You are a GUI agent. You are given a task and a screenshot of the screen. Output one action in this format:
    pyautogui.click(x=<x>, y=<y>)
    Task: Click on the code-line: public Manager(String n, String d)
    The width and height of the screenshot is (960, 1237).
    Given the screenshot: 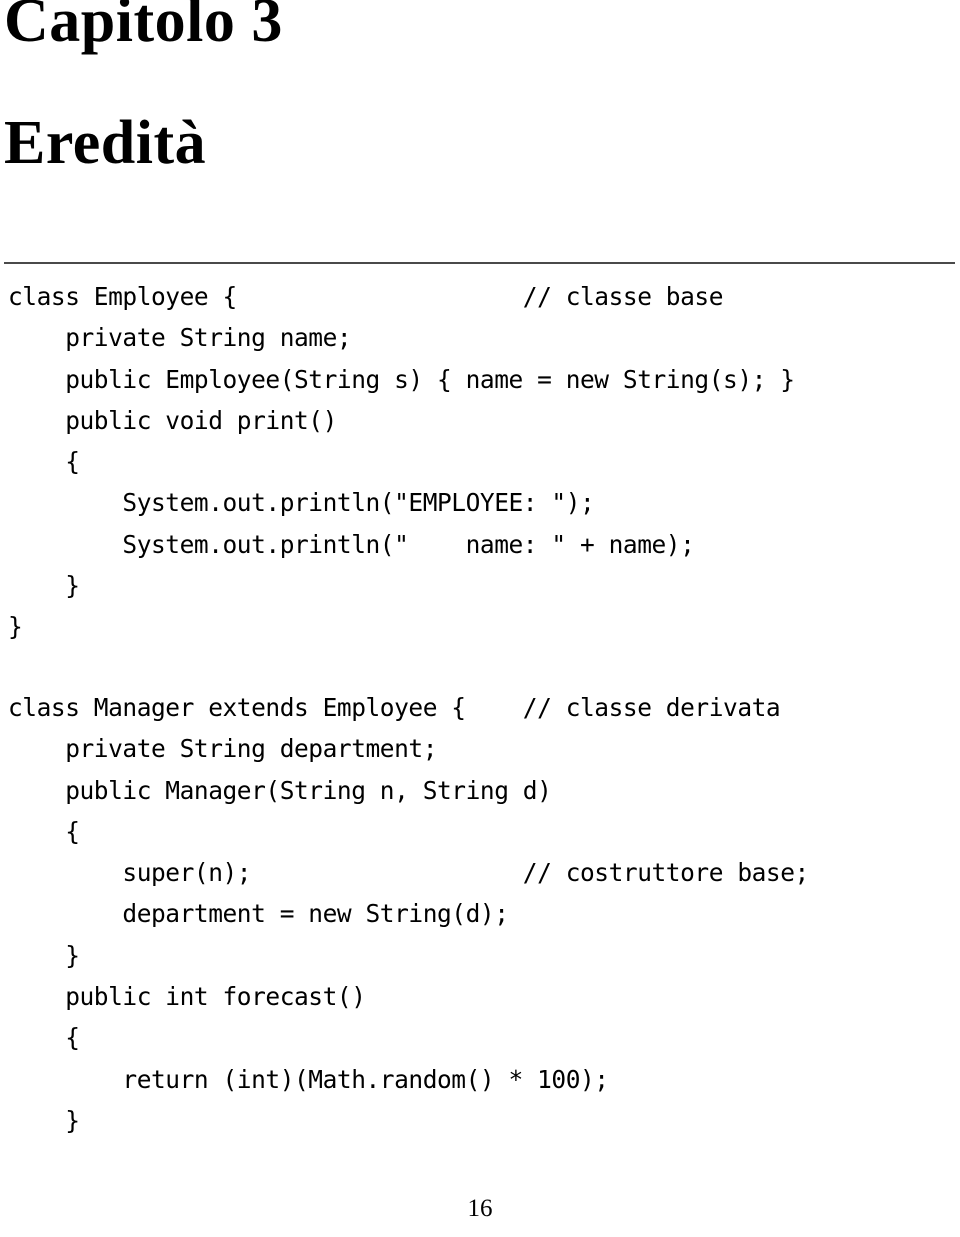 What is the action you would take?
    pyautogui.click(x=280, y=790)
    